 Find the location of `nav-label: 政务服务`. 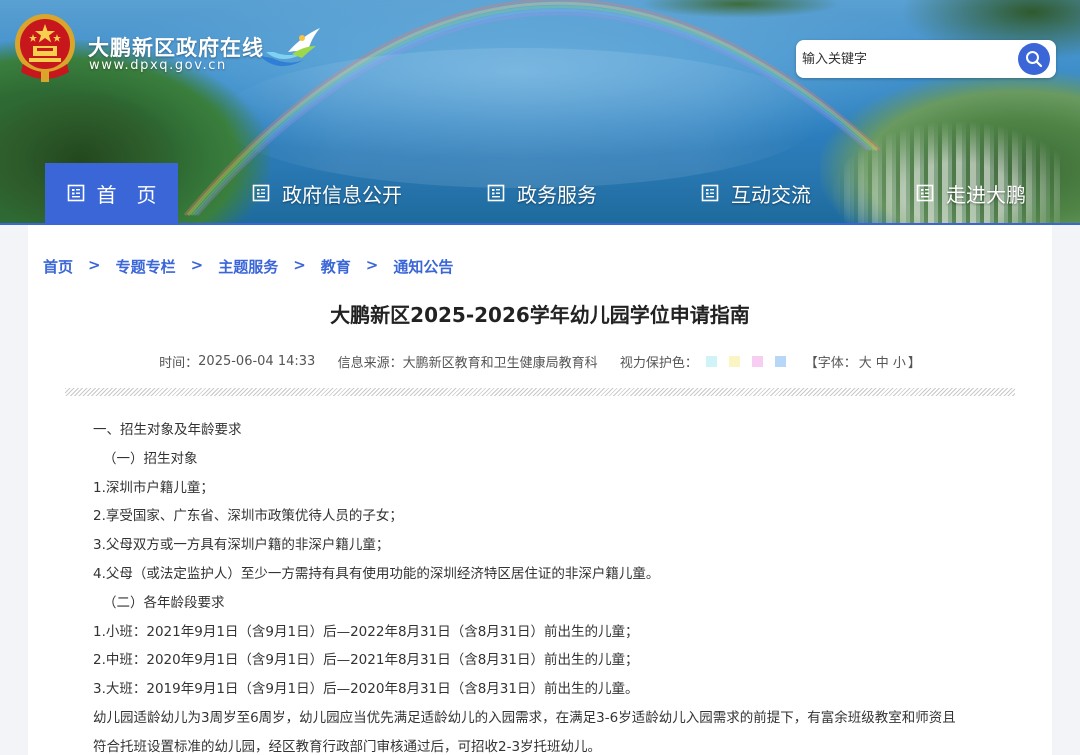

nav-label: 政务服务 is located at coordinates (557, 194).